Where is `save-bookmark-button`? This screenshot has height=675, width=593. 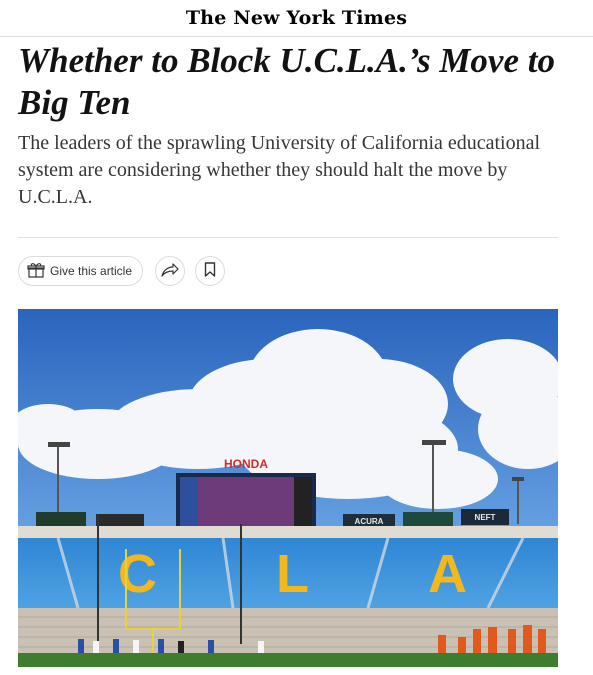 save-bookmark-button is located at coordinates (210, 271).